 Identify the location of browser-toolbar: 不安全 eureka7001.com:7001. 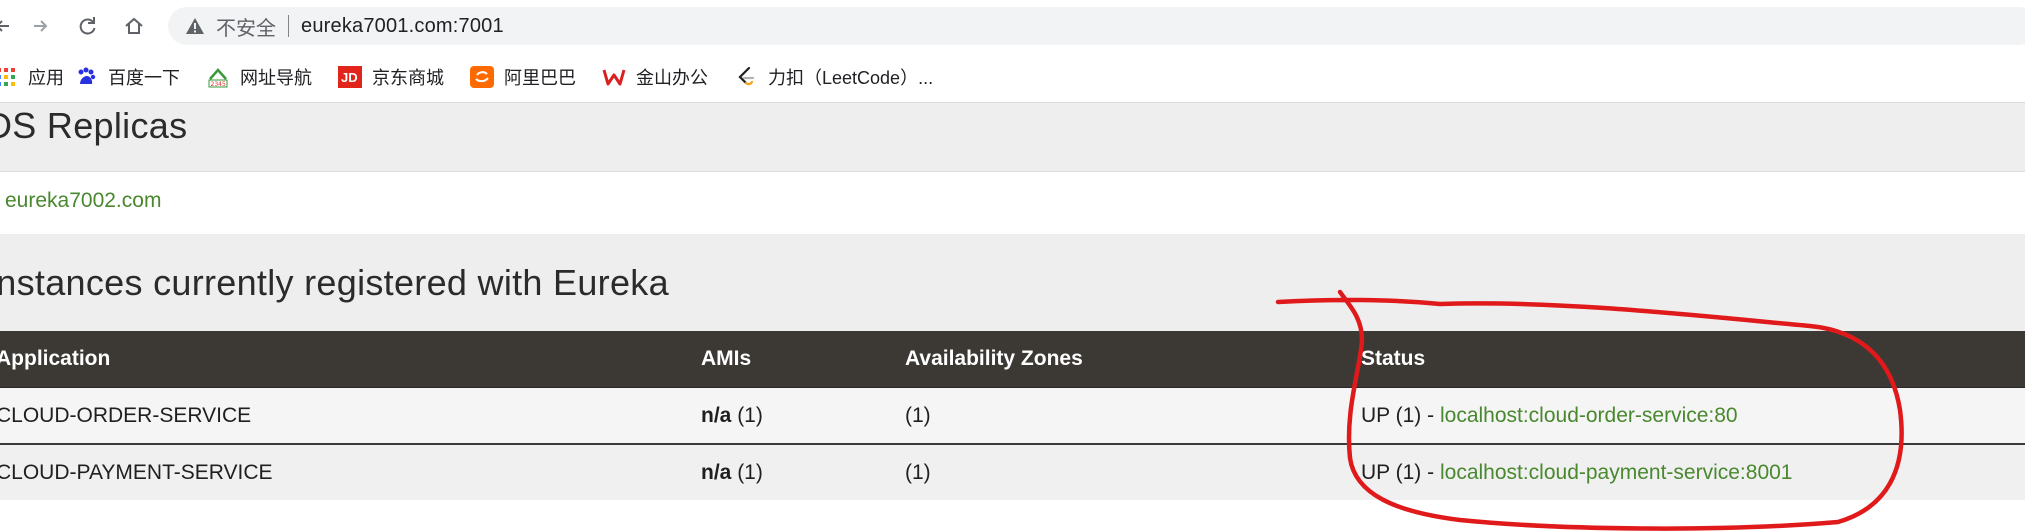
(1012, 26).